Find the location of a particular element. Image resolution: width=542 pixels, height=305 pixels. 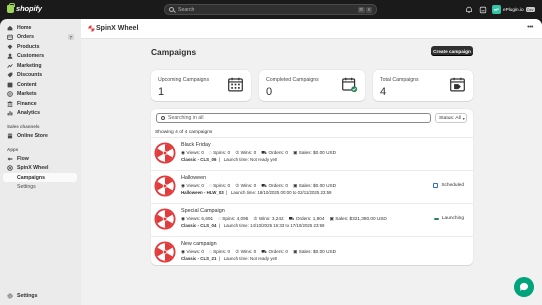

marketing-icon is located at coordinates (10, 66).